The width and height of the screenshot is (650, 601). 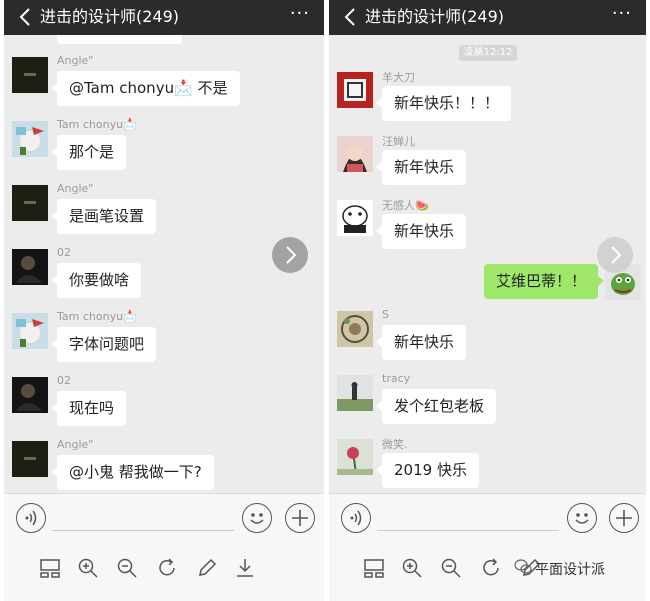 I want to click on message-bubble: 那个是, so click(x=88, y=152).